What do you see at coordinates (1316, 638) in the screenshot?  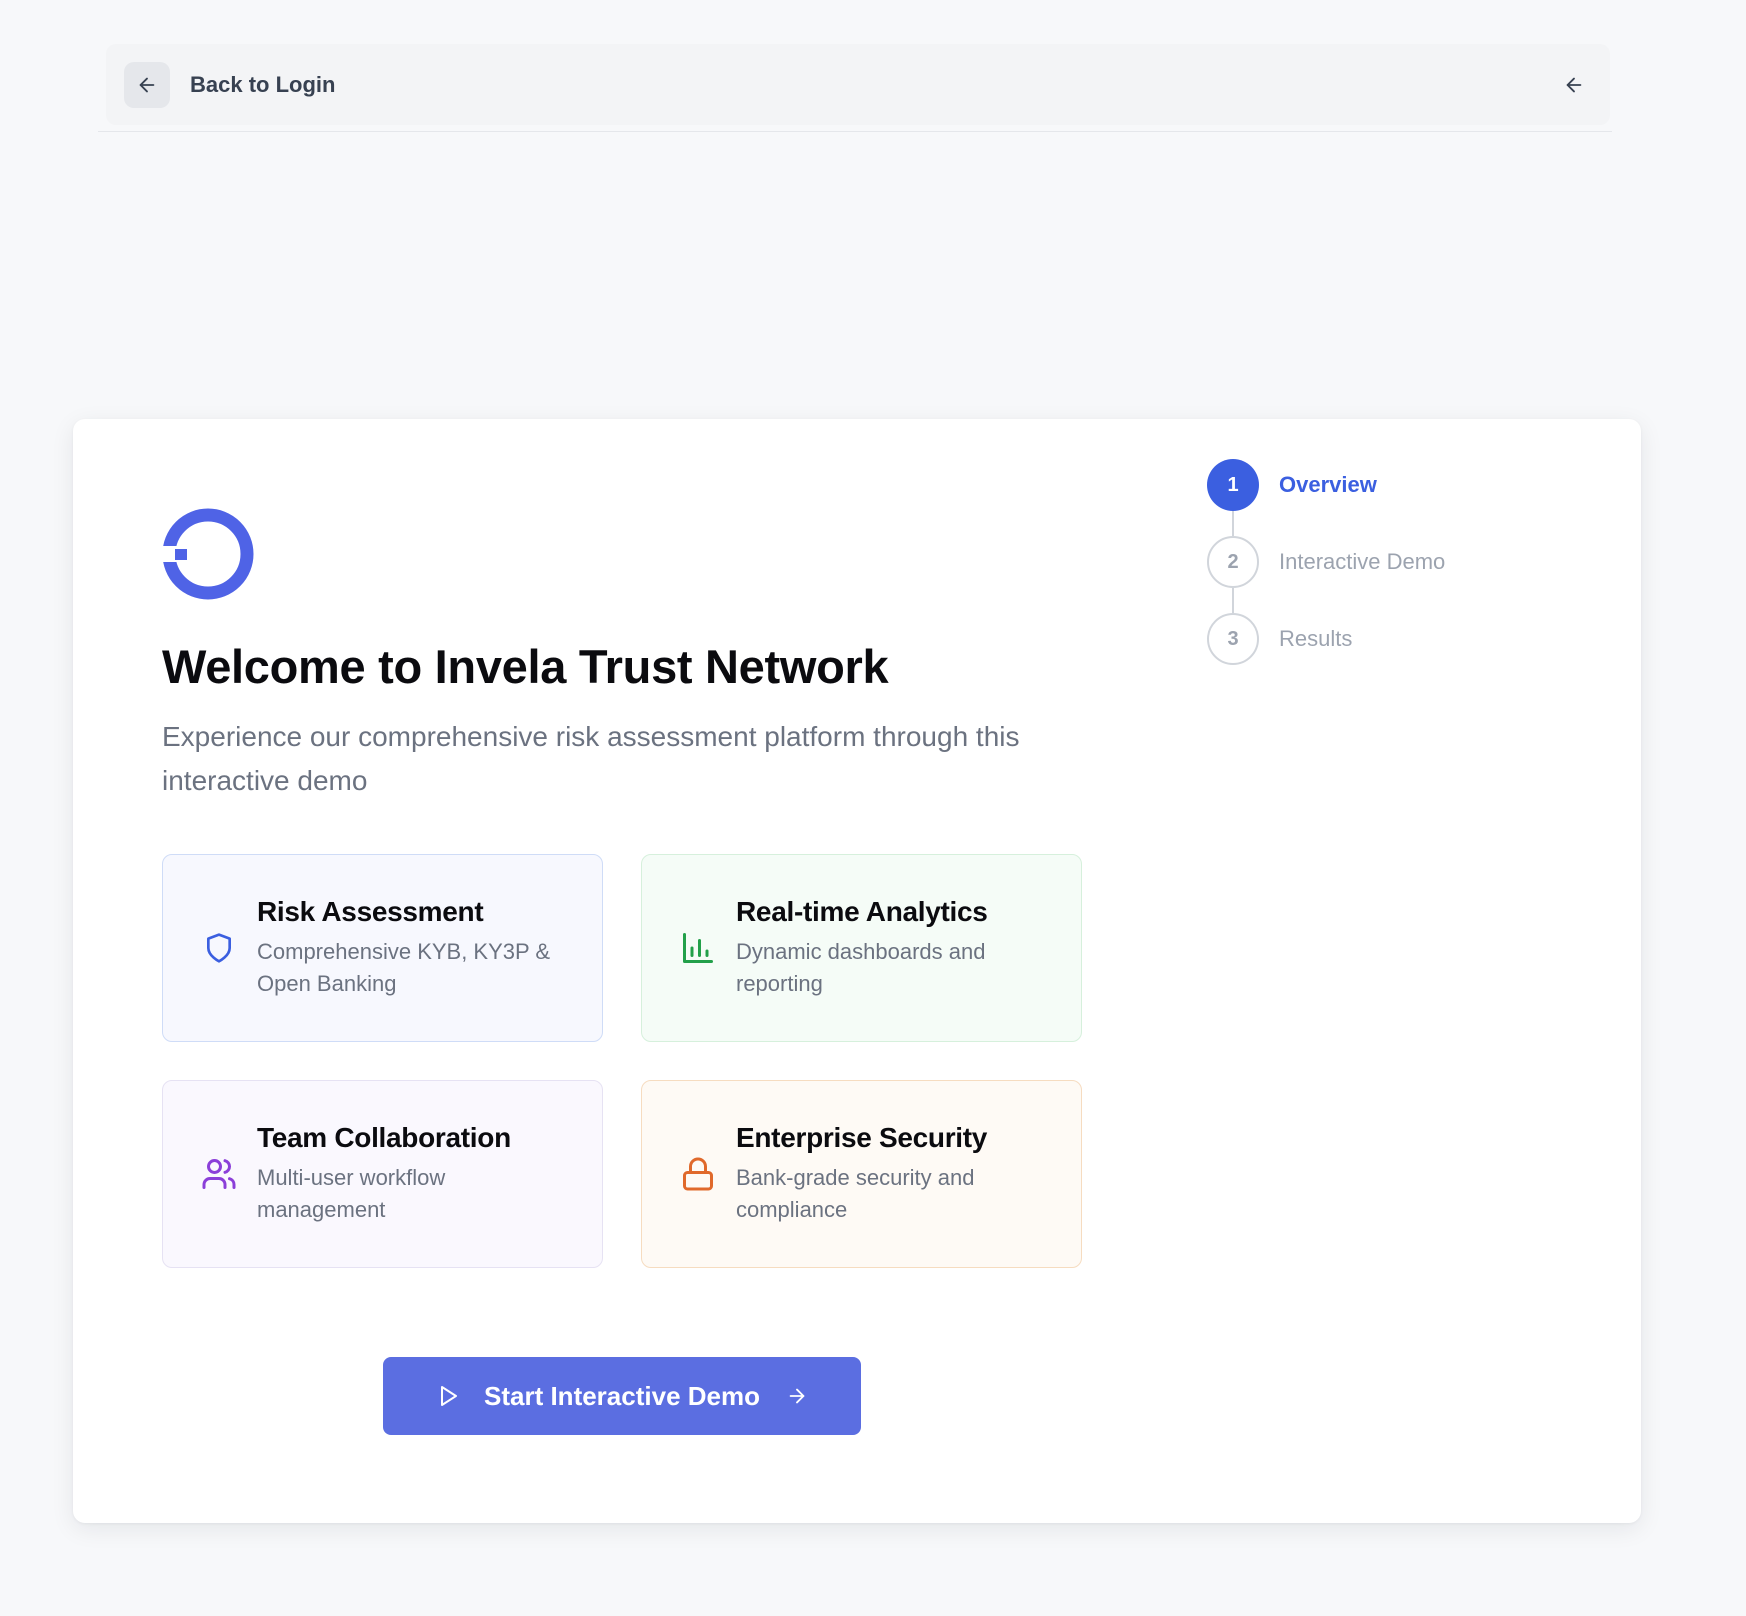 I see `step-label: Results` at bounding box center [1316, 638].